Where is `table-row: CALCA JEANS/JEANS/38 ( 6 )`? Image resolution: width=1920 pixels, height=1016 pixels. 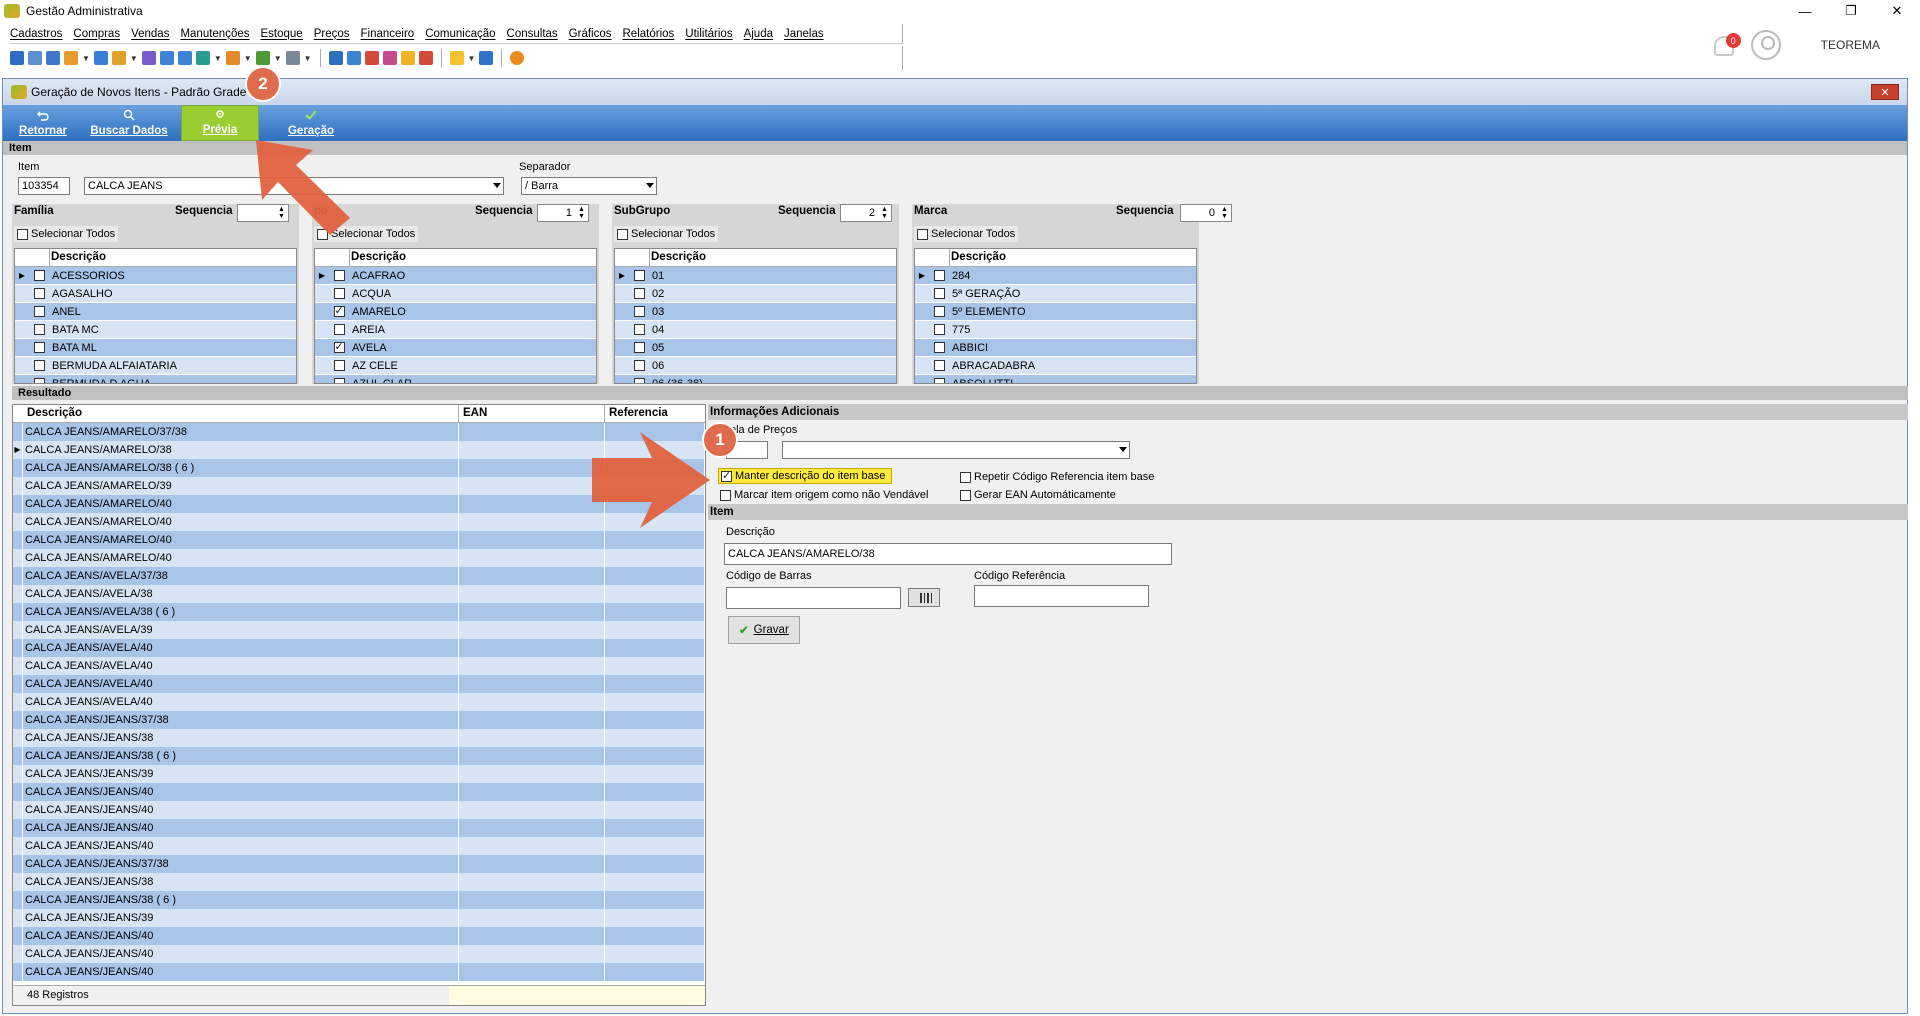
table-row: CALCA JEANS/JEANS/38 ( 6 ) is located at coordinates (359, 756).